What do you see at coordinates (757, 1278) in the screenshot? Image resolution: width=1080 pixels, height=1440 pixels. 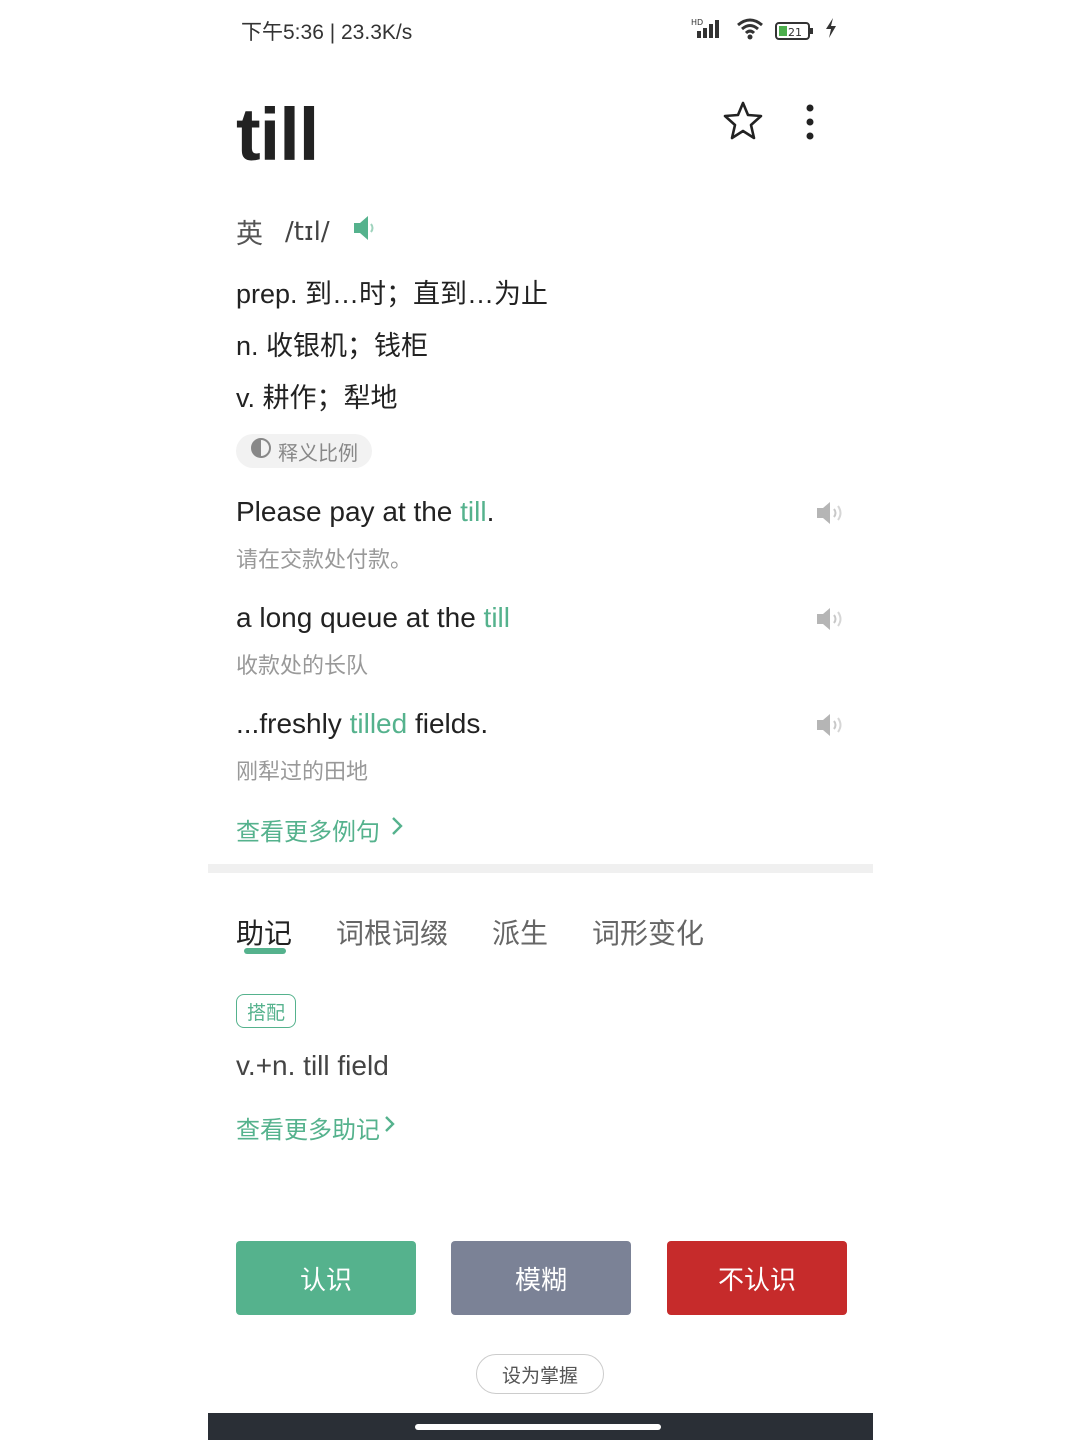 I see `unknown-button: 不认识` at bounding box center [757, 1278].